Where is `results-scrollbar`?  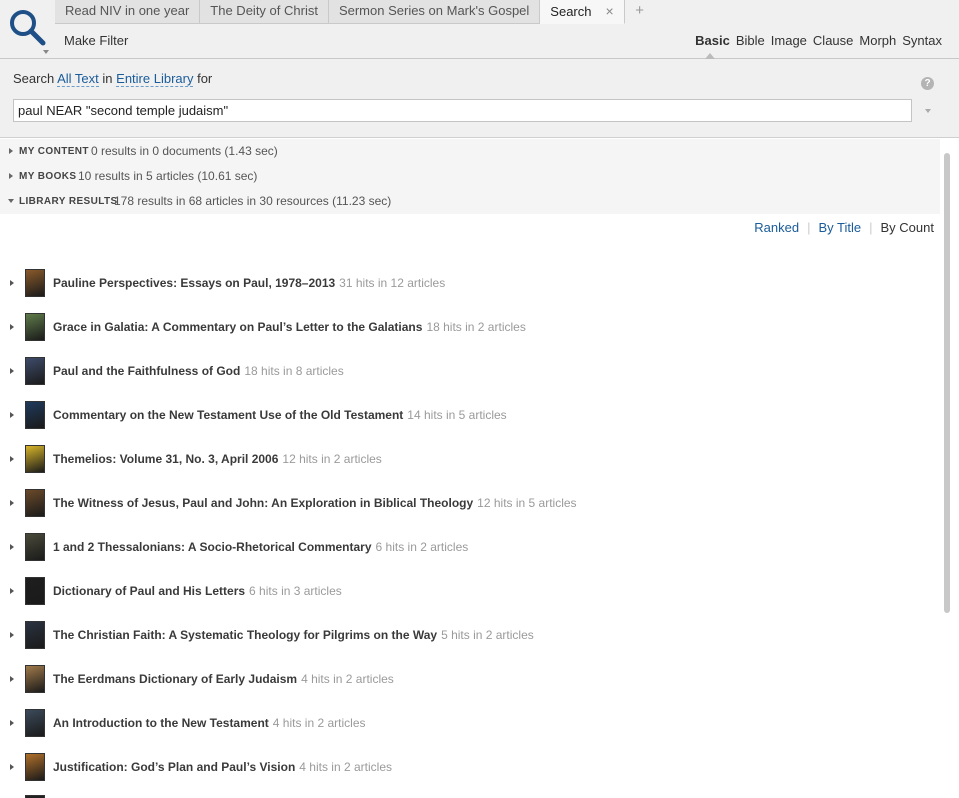
results-scrollbar is located at coordinates (947, 383).